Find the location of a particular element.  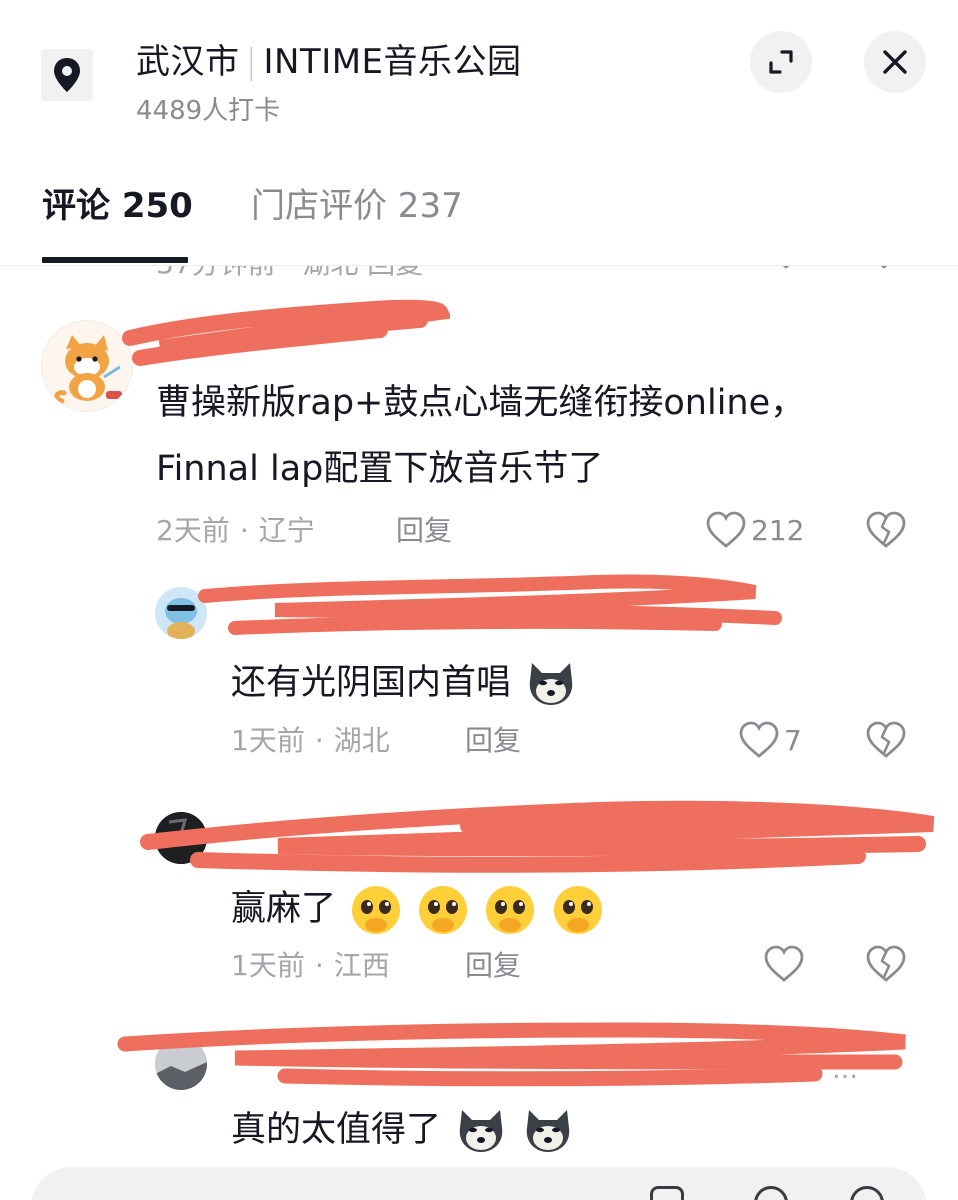

comment-time: 2天前 is located at coordinates (193, 530).